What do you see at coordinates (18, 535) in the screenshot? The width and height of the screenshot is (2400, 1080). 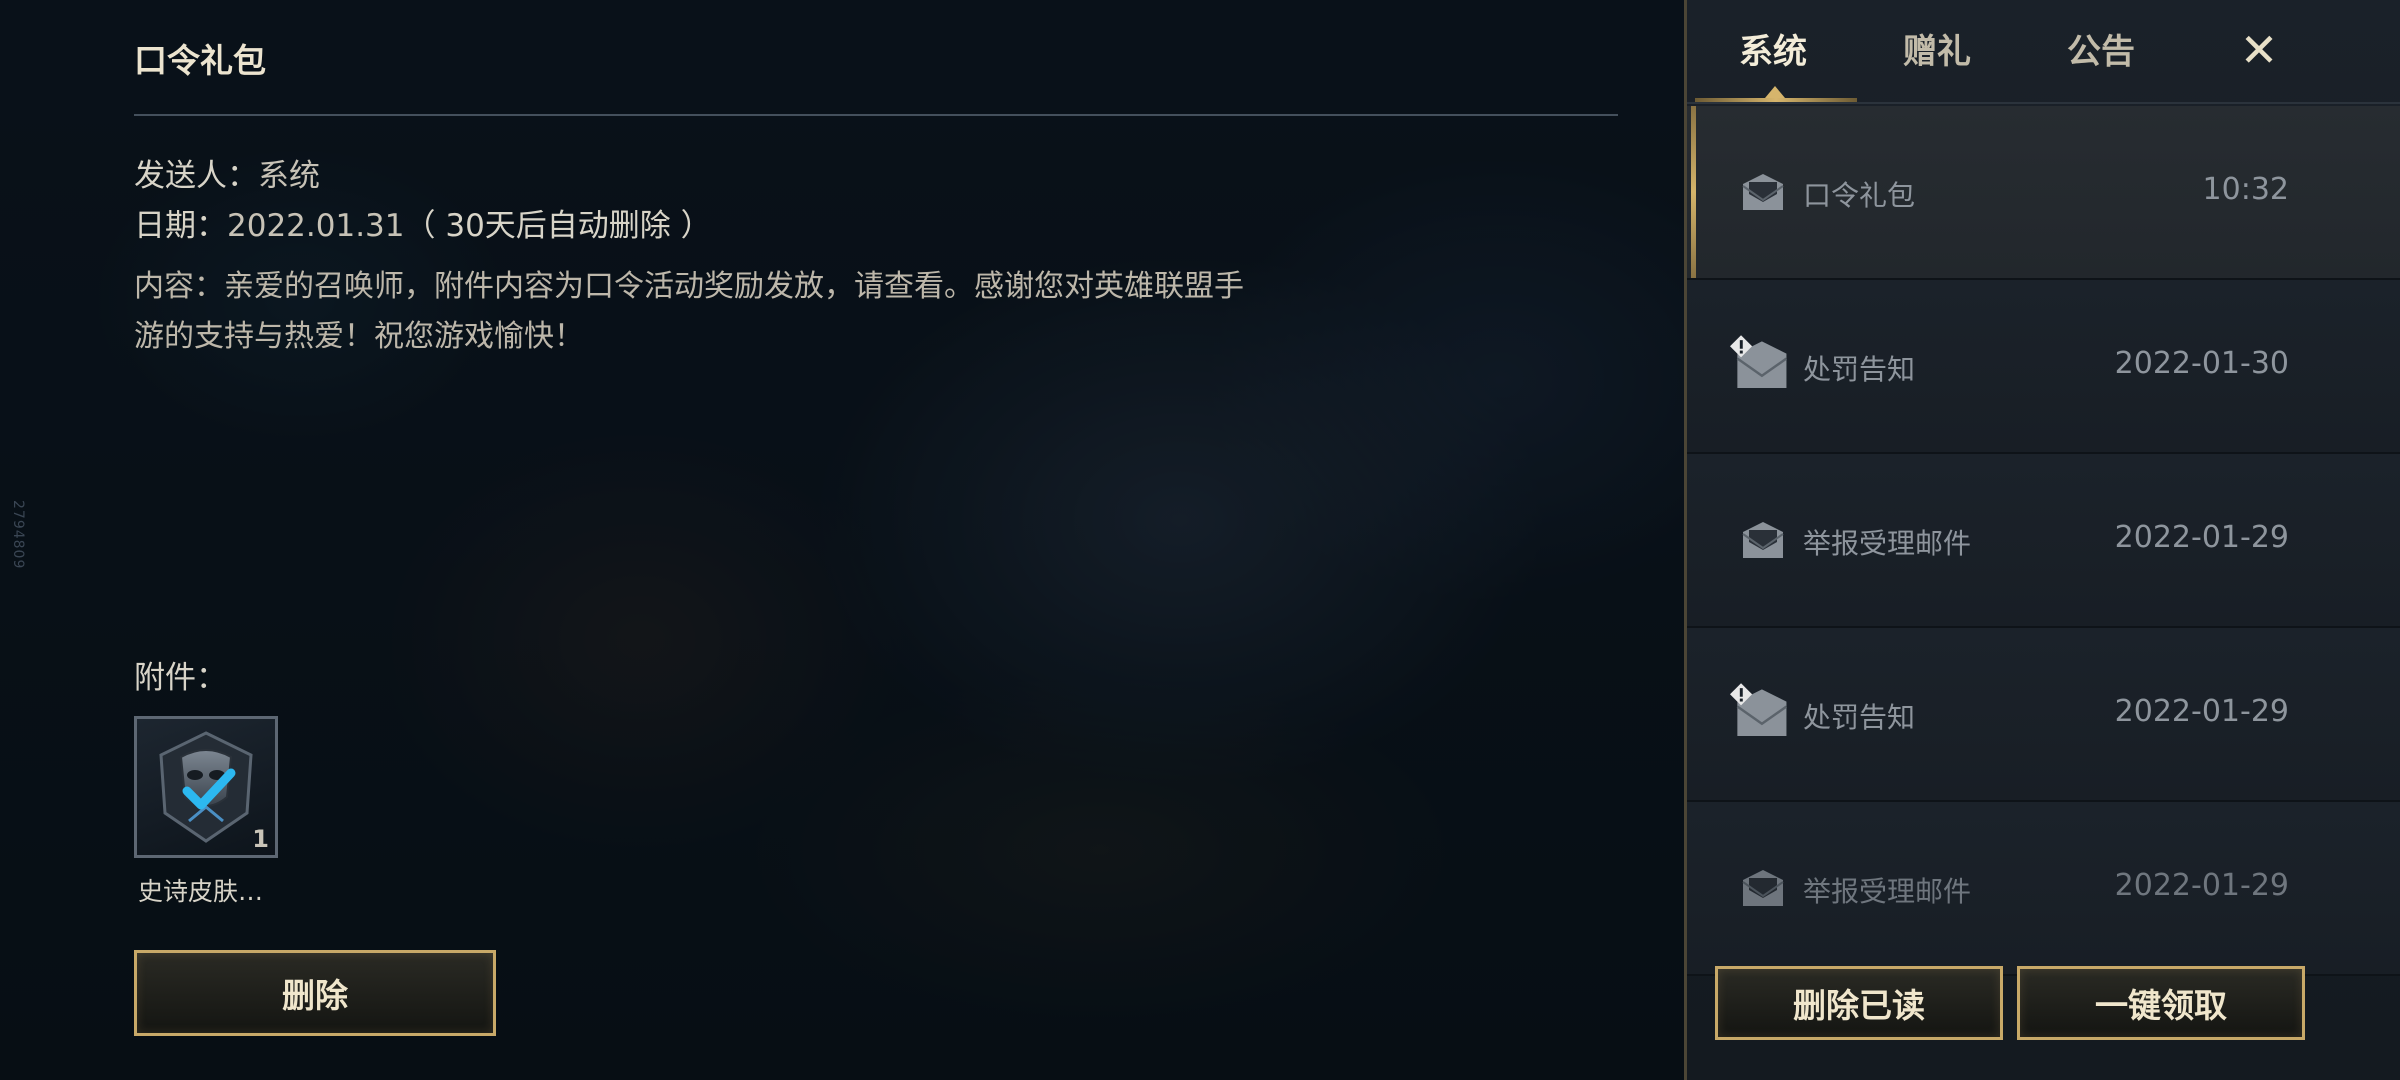 I see `side-watermark: 2794809` at bounding box center [18, 535].